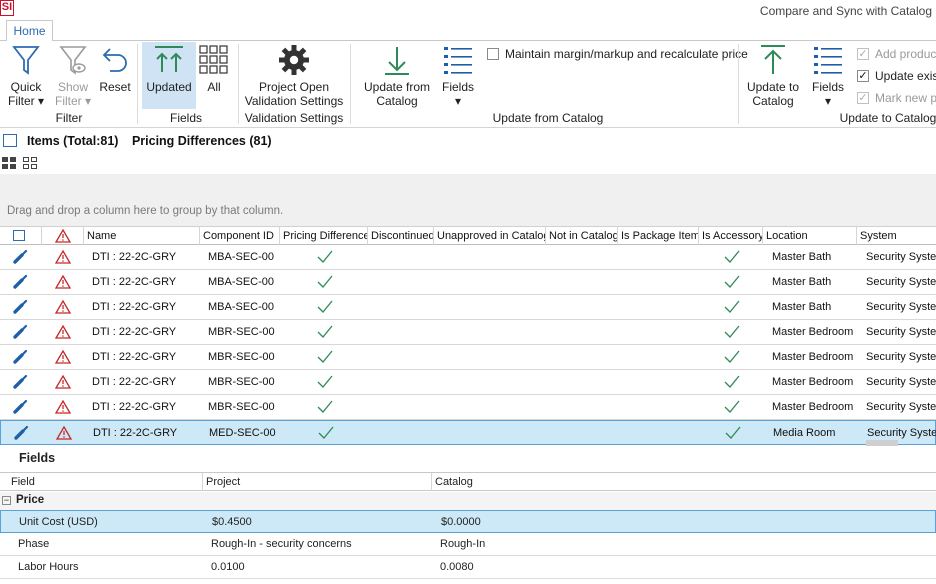  What do you see at coordinates (142, 236) in the screenshot?
I see `header-name: Name` at bounding box center [142, 236].